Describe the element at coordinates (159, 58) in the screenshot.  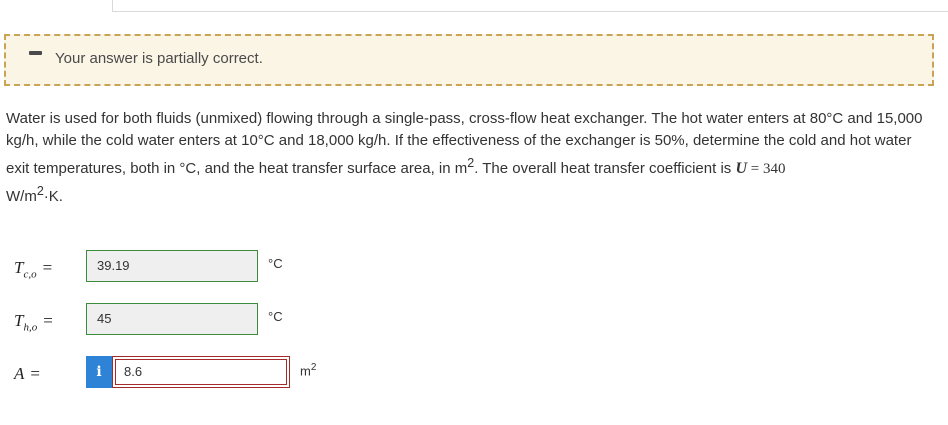
I see `feedback-message: Your answer is partially correct.` at that location.